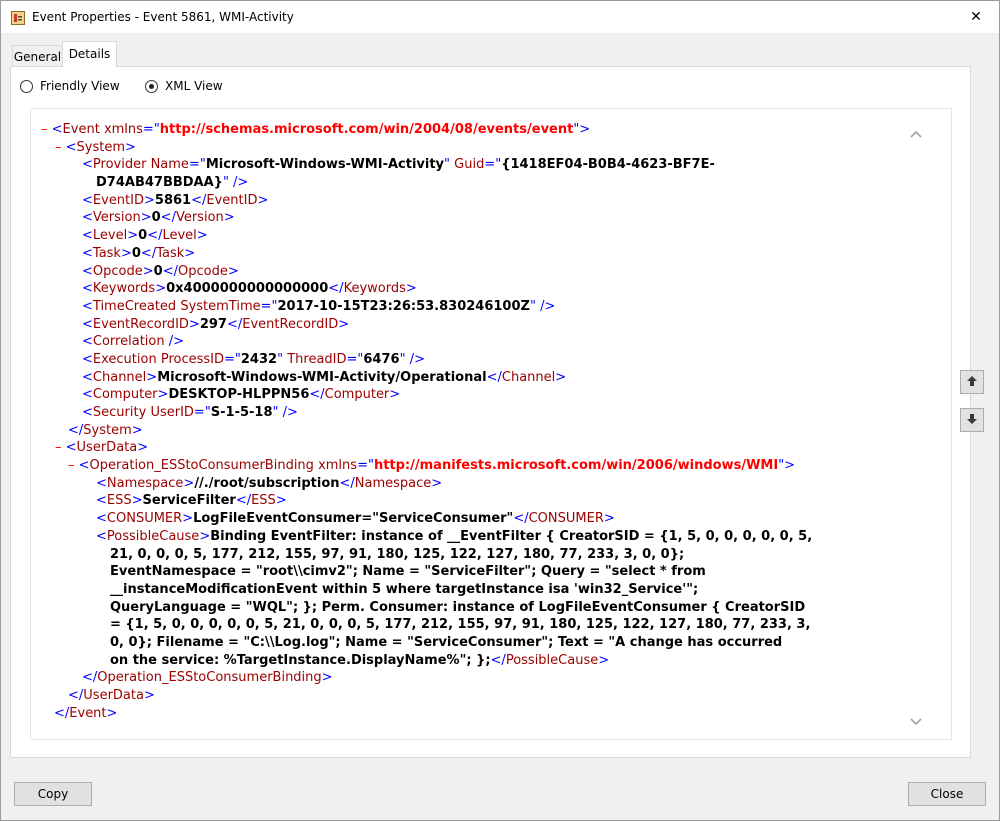  Describe the element at coordinates (95, 147) in the screenshot. I see `xml-line: – <System>` at that location.